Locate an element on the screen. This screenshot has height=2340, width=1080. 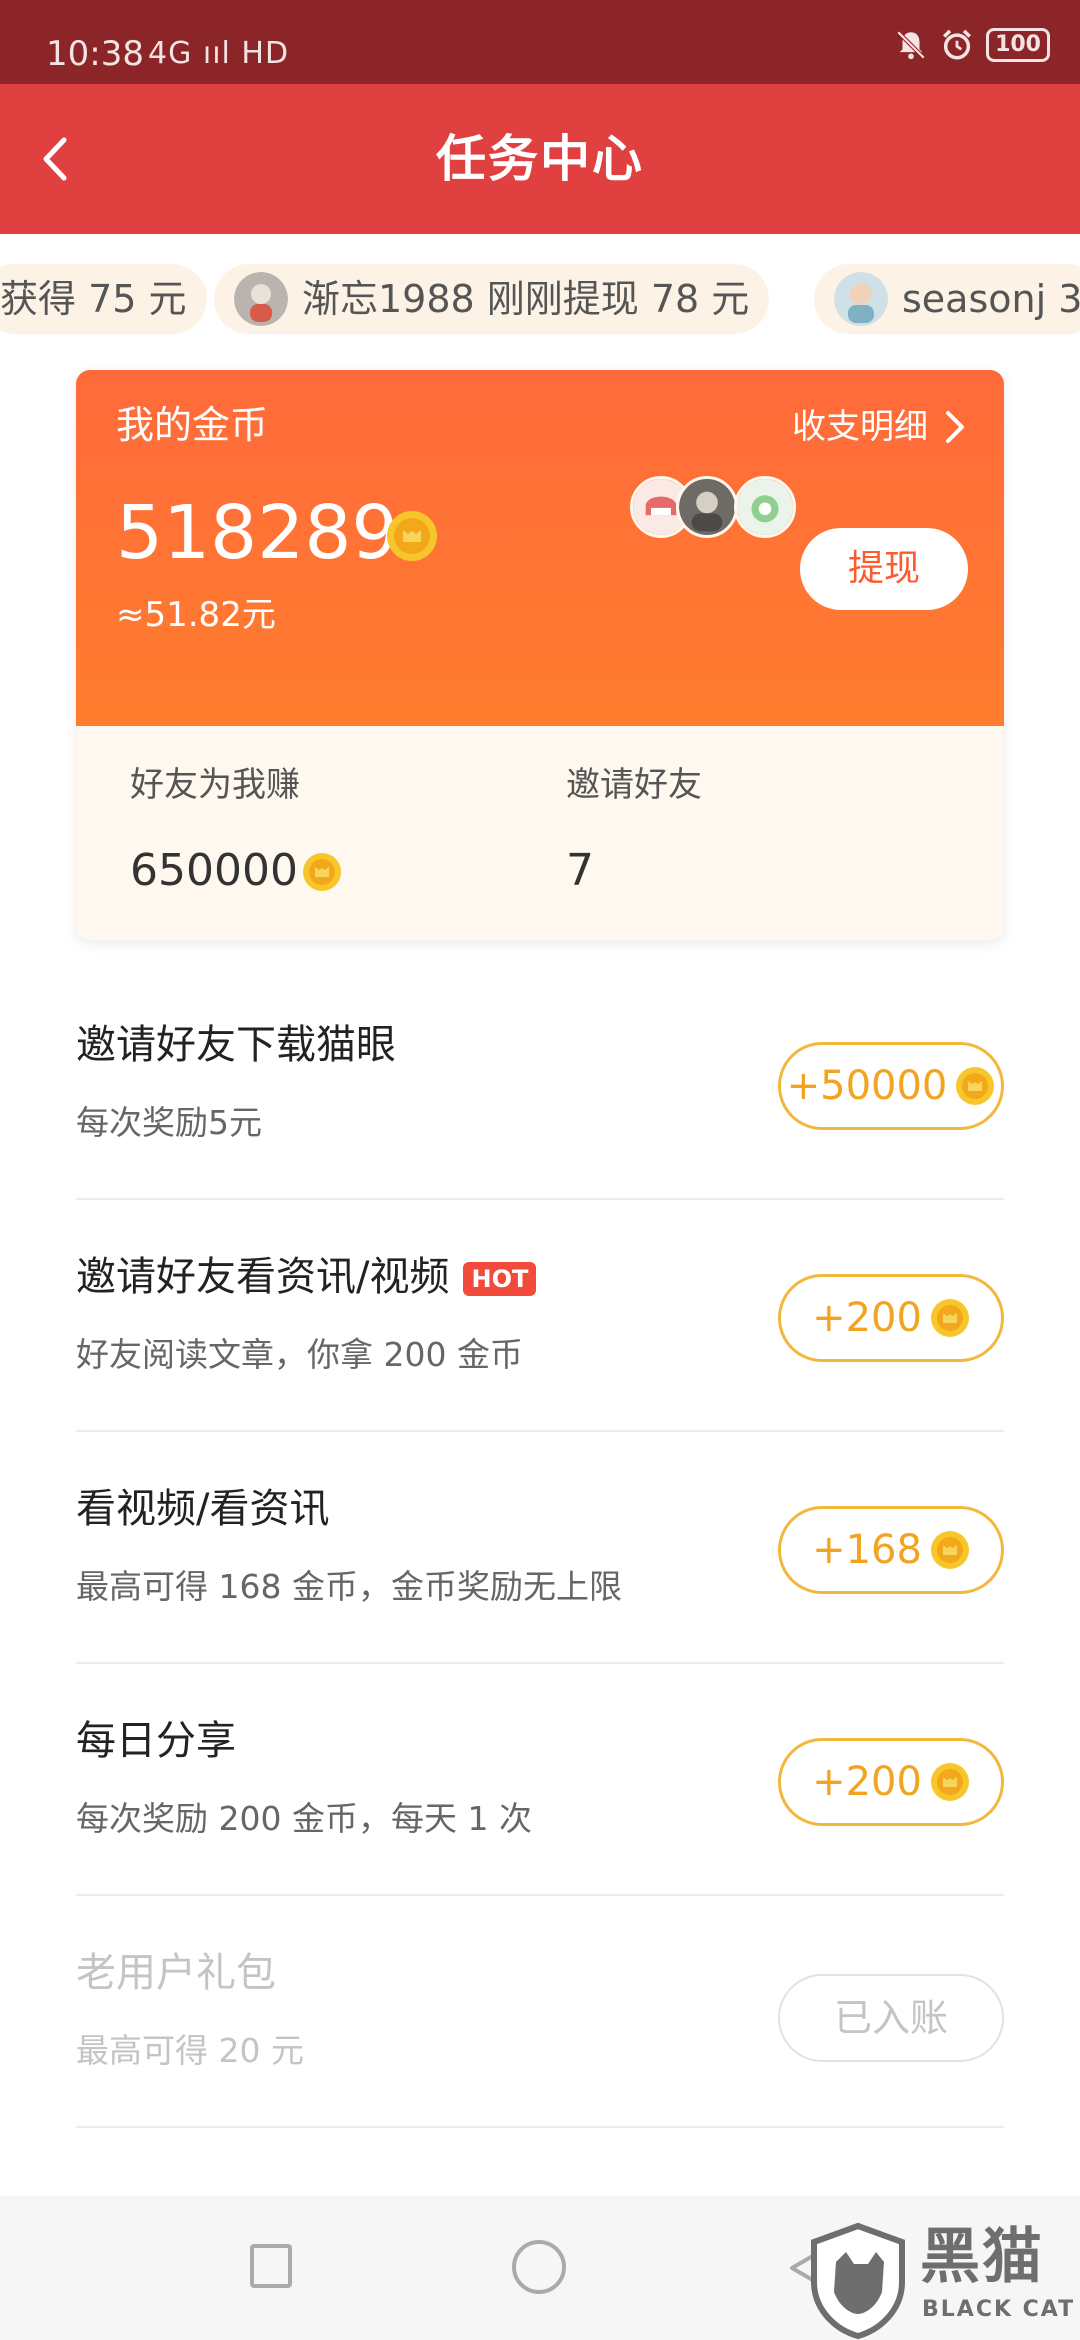
task-title: 看视频/看资讯 is located at coordinates (203, 1509).